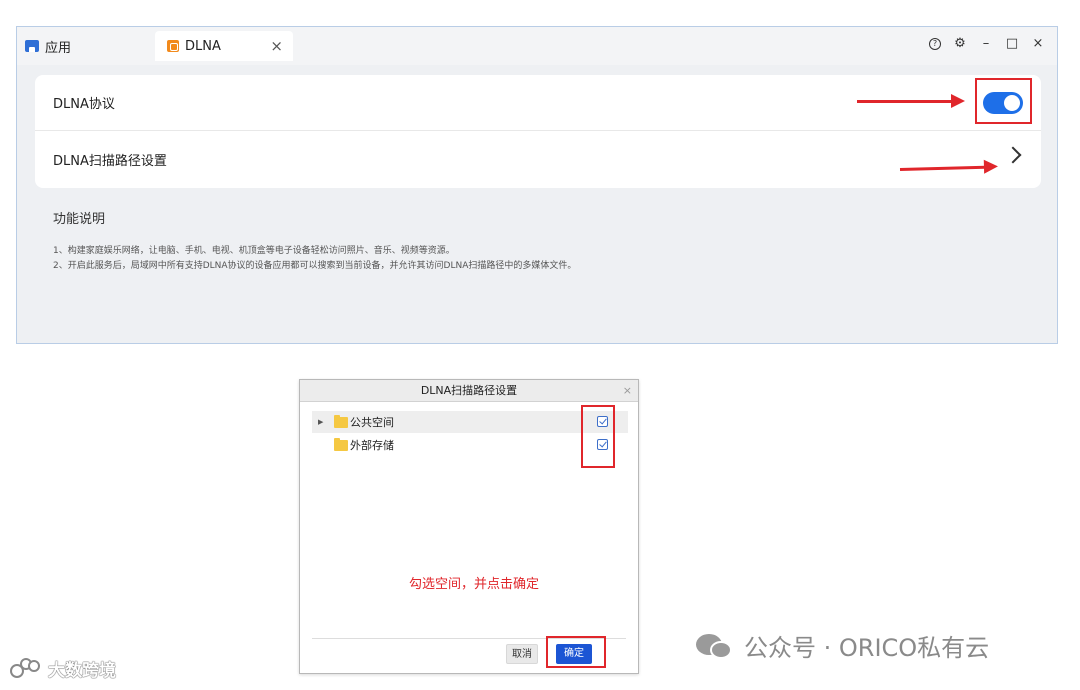 Image resolution: width=1080 pixels, height=690 pixels. What do you see at coordinates (1012, 43) in the screenshot?
I see `maximize-icon: □` at bounding box center [1012, 43].